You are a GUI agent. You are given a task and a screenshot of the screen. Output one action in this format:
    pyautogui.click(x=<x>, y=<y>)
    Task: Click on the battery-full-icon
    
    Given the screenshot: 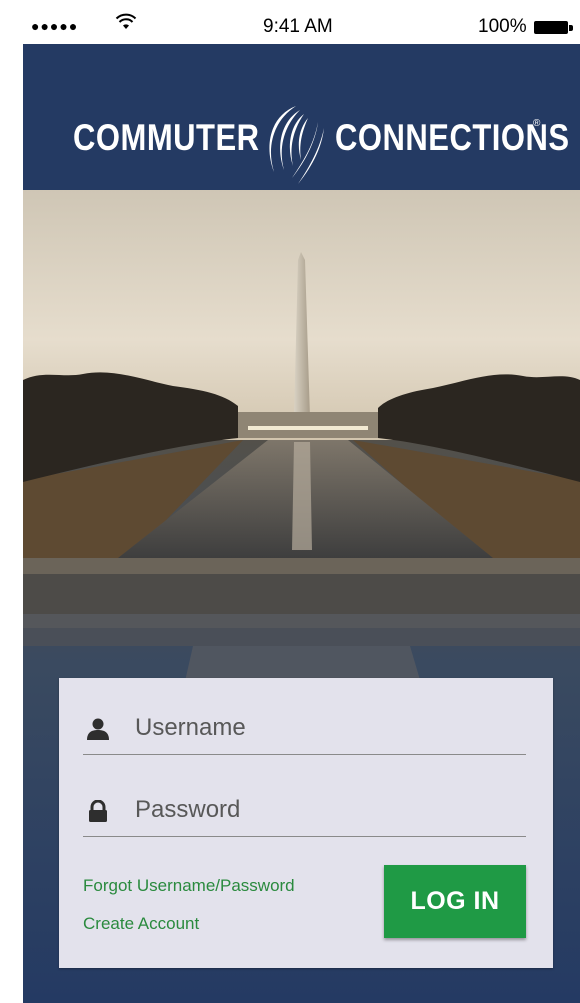 What is the action you would take?
    pyautogui.click(x=551, y=27)
    